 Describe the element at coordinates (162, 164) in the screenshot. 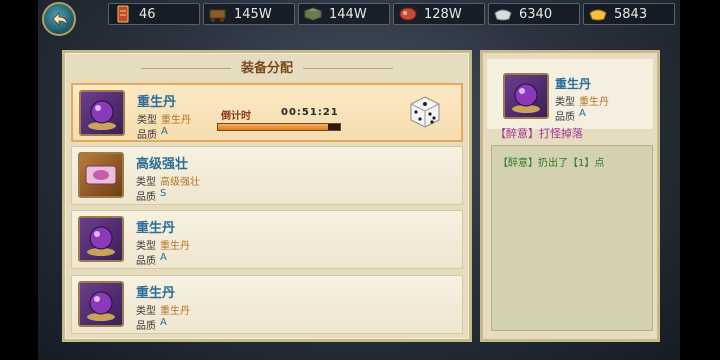

I see `item-name: 高级强壮` at that location.